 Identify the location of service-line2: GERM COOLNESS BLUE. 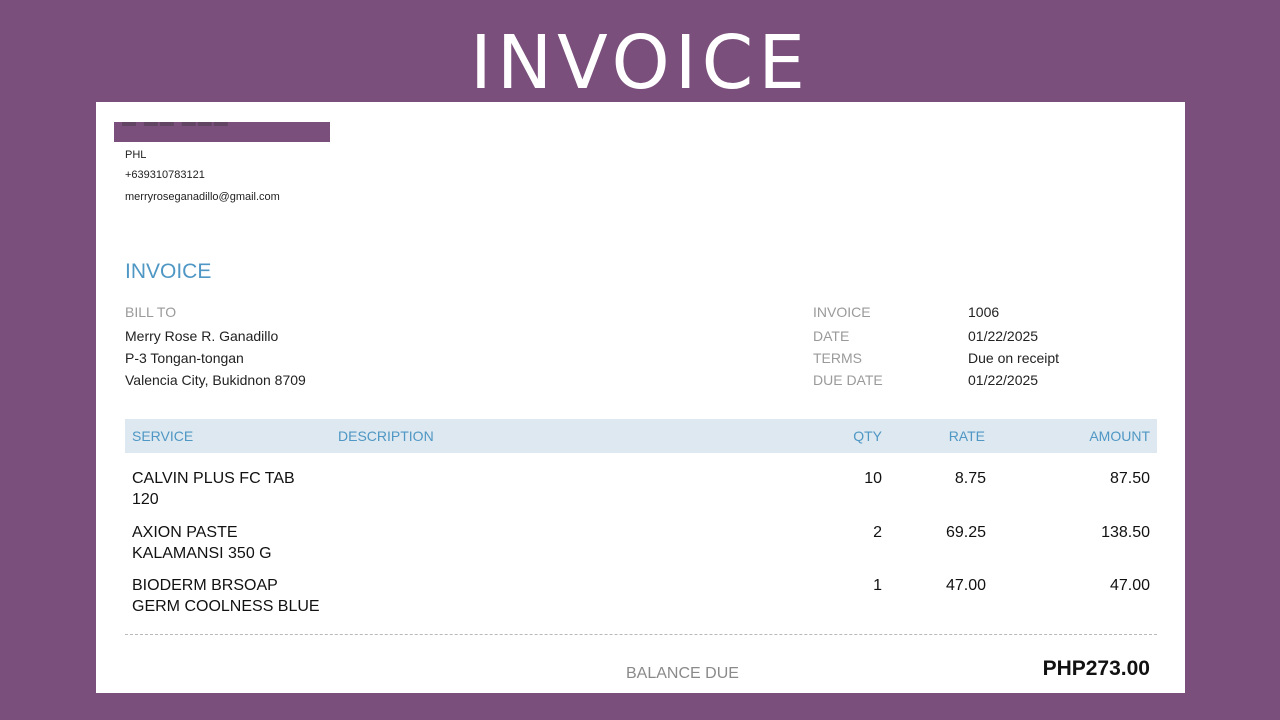
(226, 606).